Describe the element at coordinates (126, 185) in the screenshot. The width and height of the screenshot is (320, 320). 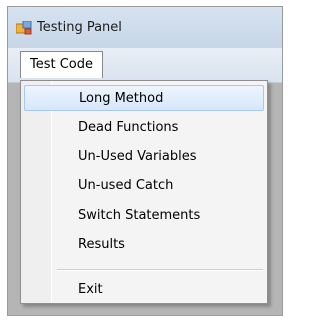
I see `menu-item-label: Un-used Catch` at that location.